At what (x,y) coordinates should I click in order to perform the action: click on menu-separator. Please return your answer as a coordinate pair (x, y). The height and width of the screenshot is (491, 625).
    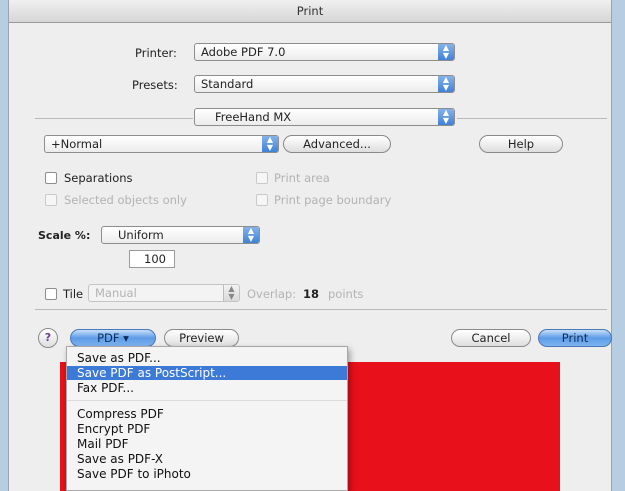
    Looking at the image, I should click on (207, 400).